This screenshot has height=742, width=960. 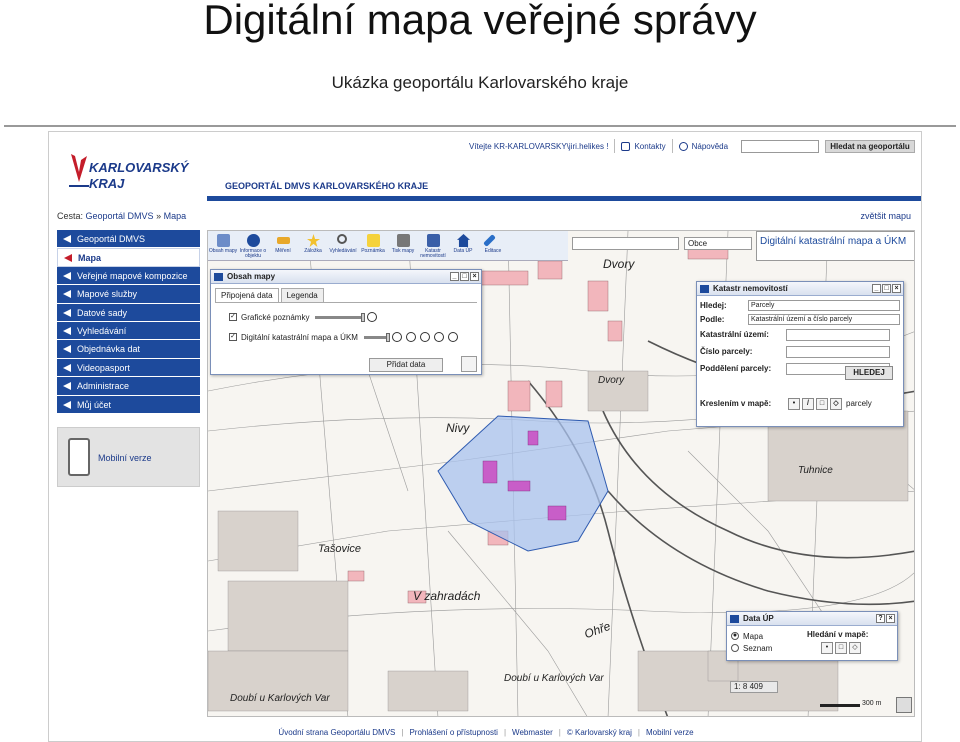 What do you see at coordinates (403, 246) in the screenshot?
I see `tool-tisk: Tisk mapy` at bounding box center [403, 246].